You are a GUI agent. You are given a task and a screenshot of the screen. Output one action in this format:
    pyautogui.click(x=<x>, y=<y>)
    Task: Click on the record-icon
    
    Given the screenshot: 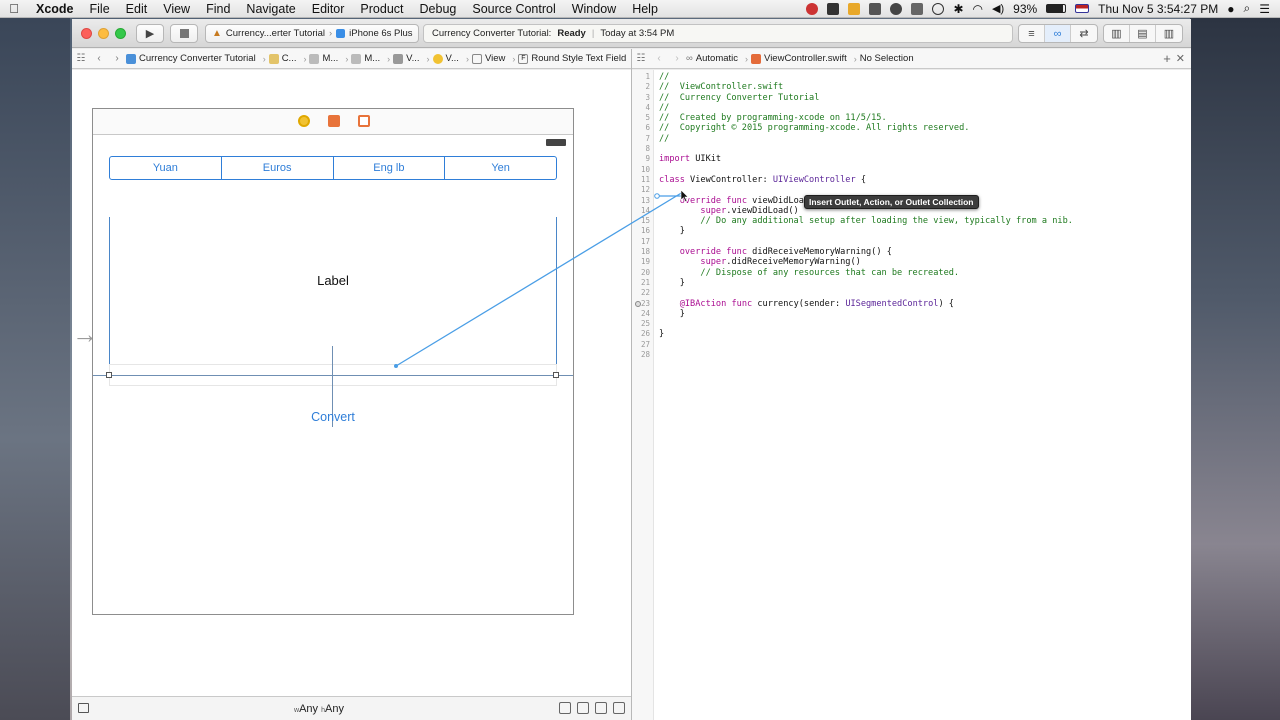 What is the action you would take?
    pyautogui.click(x=812, y=8)
    